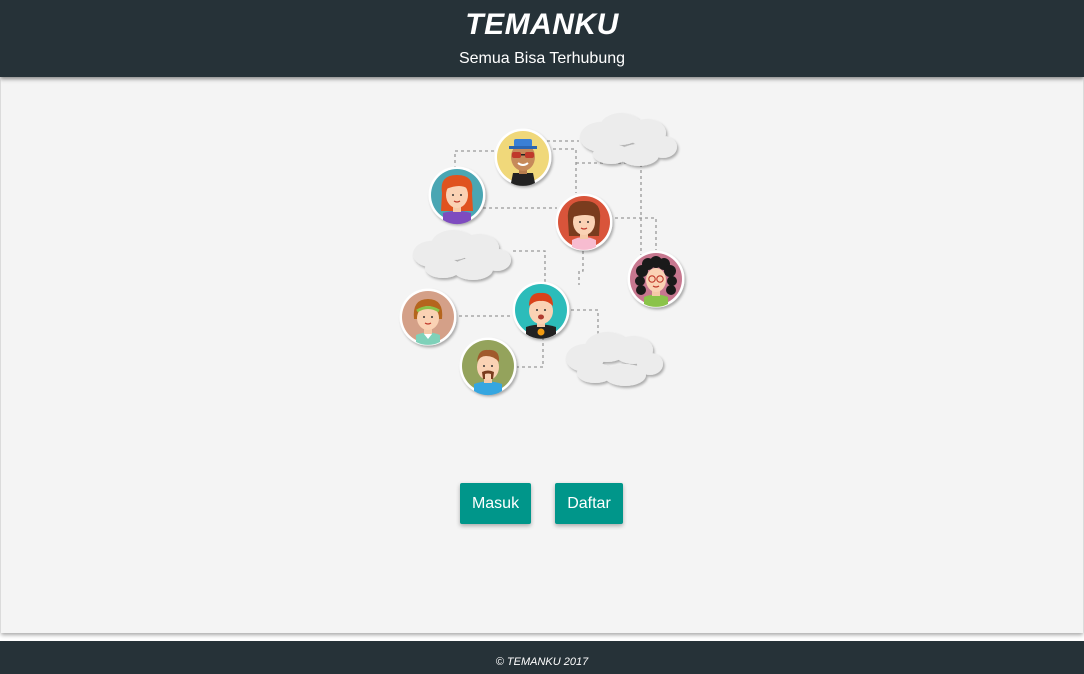 The height and width of the screenshot is (674, 1084). Describe the element at coordinates (542, 58) in the screenshot. I see `app-subtitle: Semua Bisa Terhubung` at that location.